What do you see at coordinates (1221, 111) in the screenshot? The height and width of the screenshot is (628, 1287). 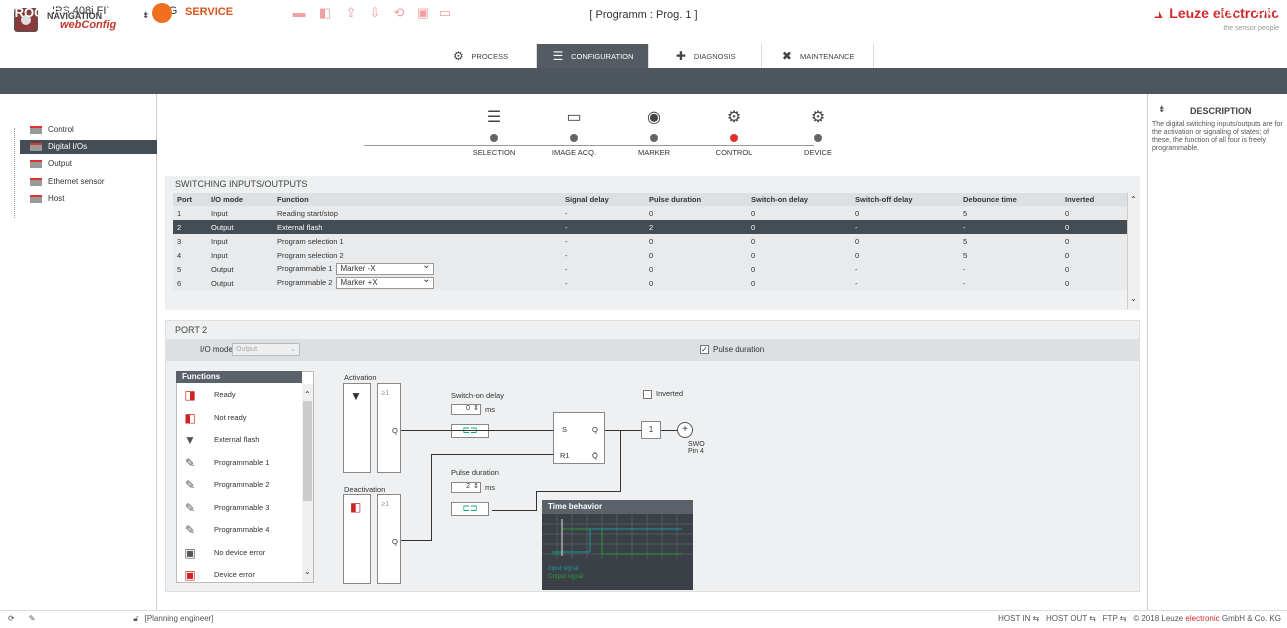 I see `description-title: DESCRIPTION` at bounding box center [1221, 111].